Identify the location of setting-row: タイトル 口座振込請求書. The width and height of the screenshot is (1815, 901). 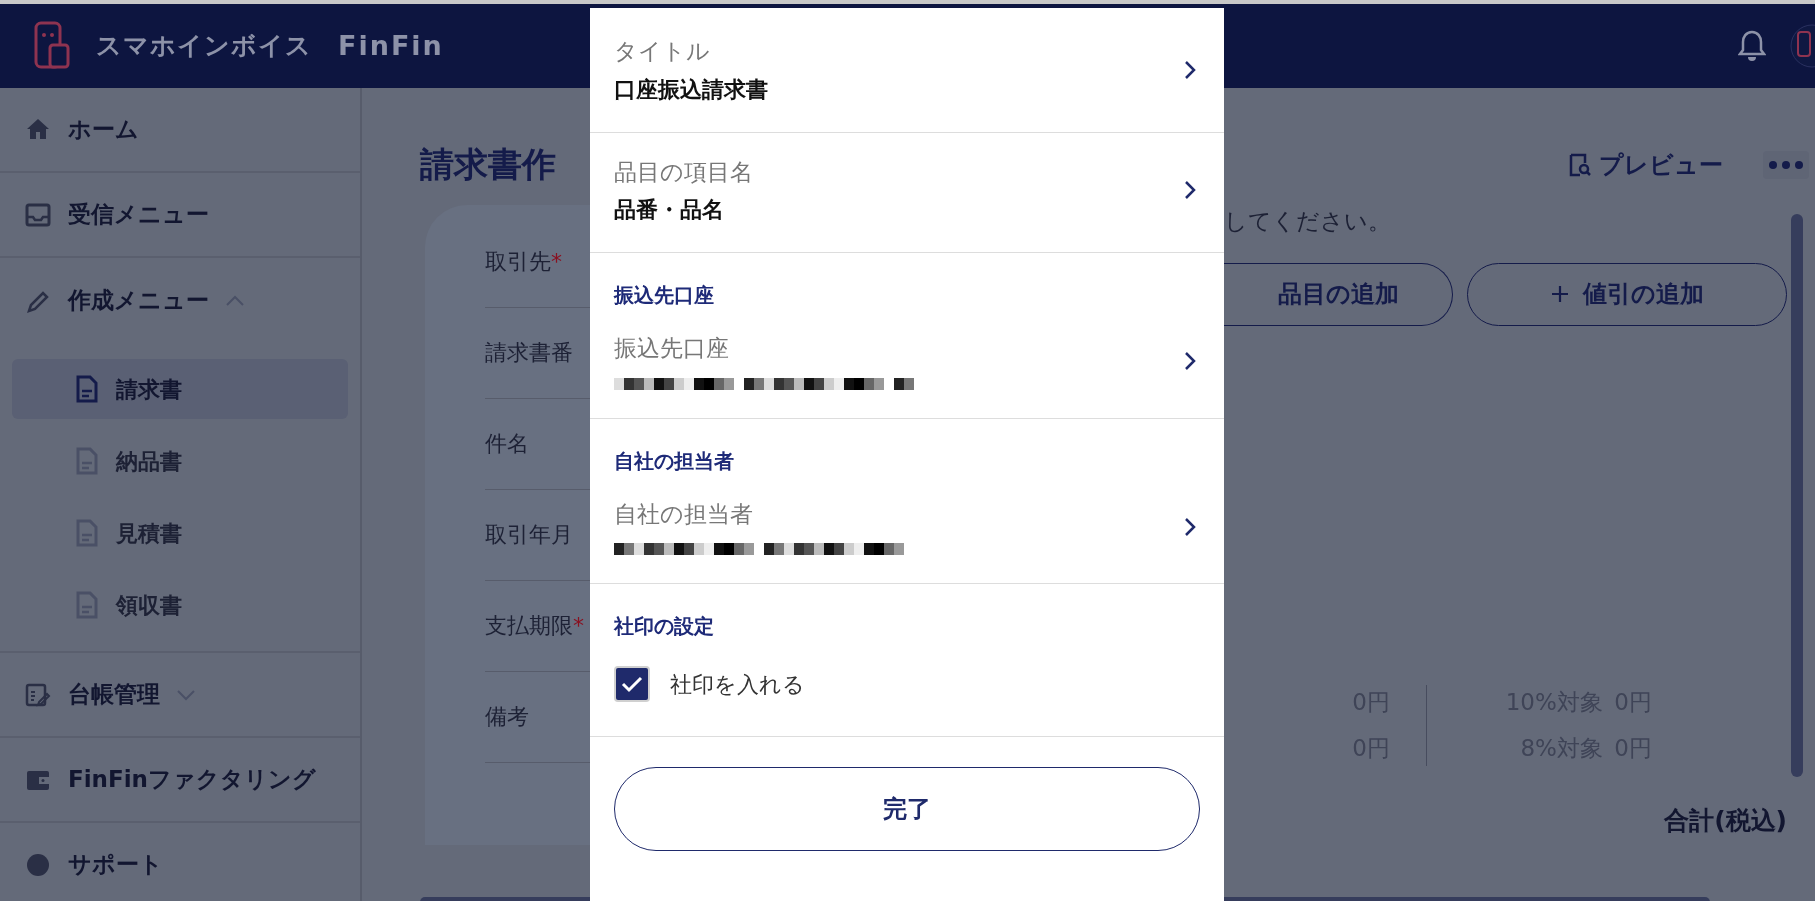
(919, 70).